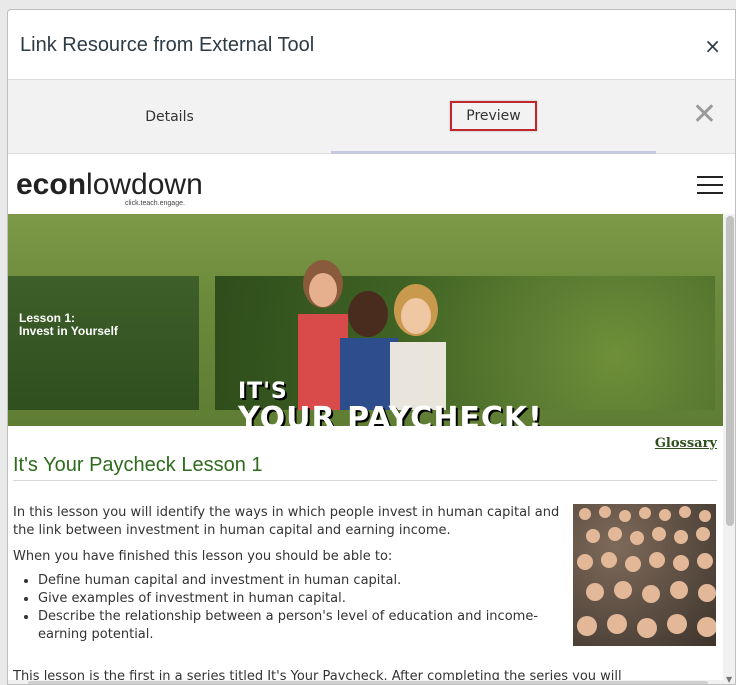 Image resolution: width=736 pixels, height=685 pixels. What do you see at coordinates (371, 184) in the screenshot?
I see `site-header: econlowdown click.teach.engage.` at bounding box center [371, 184].